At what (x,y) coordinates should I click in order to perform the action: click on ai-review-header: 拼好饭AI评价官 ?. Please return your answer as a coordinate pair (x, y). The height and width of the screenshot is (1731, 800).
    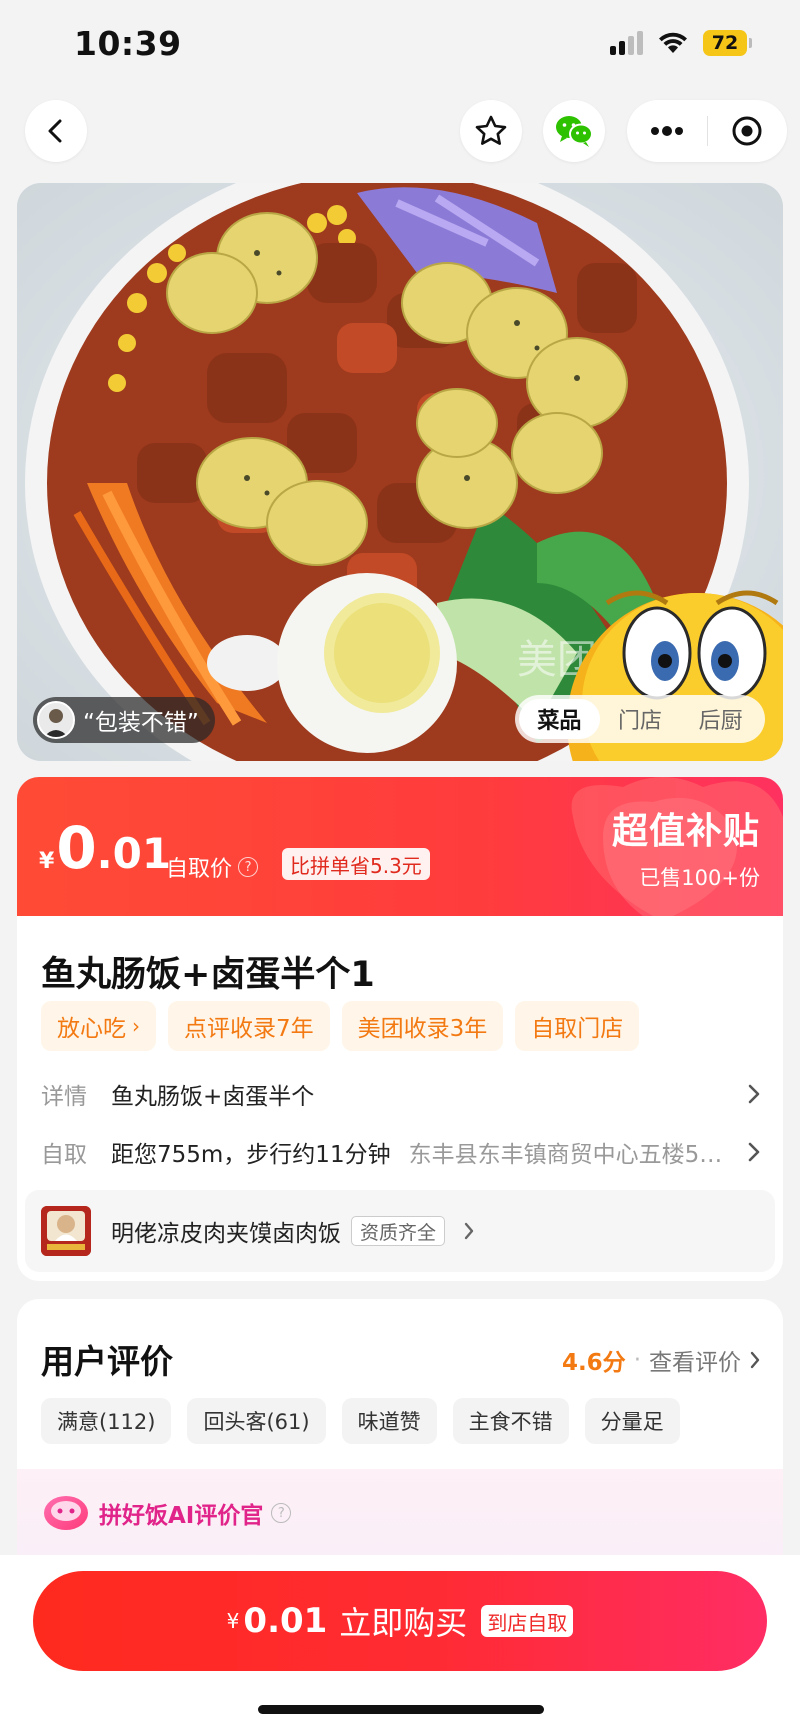
    Looking at the image, I should click on (166, 1513).